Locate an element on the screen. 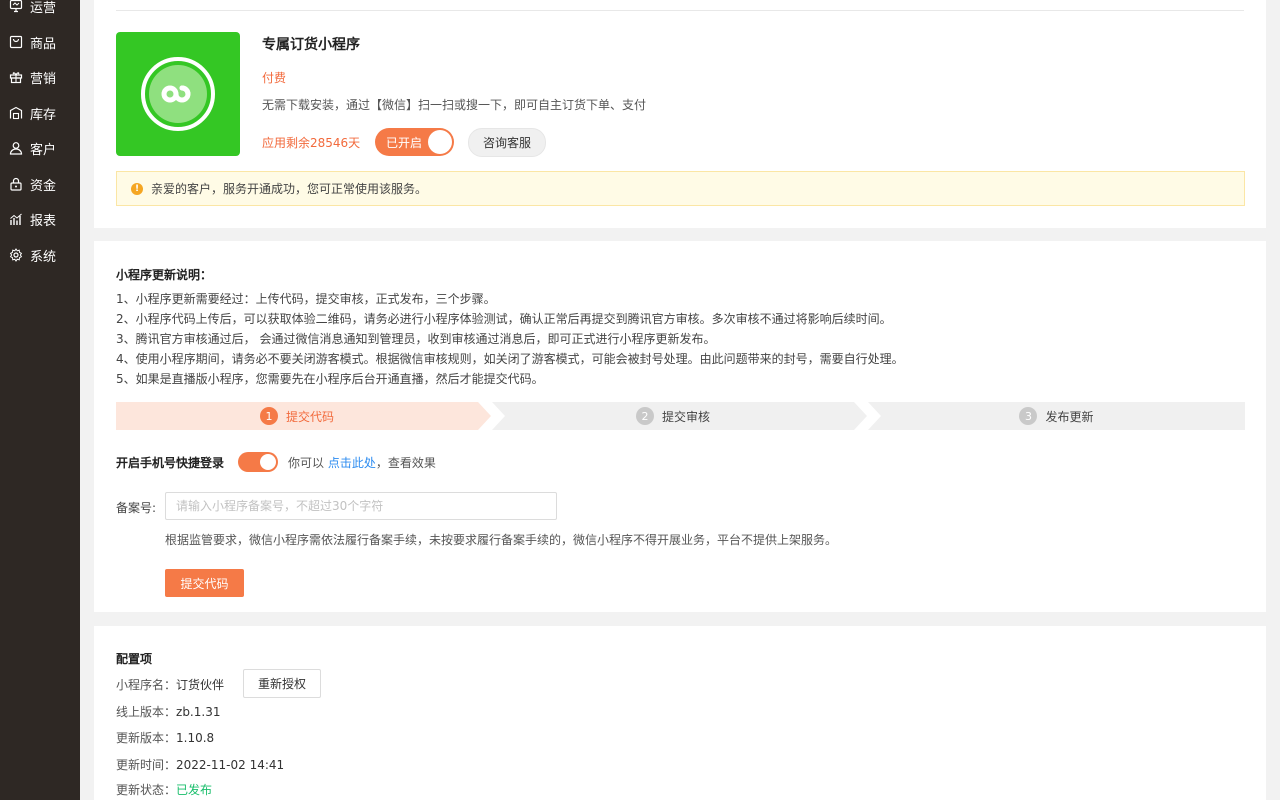 Image resolution: width=1280 pixels, height=800 pixels. chart-icon is located at coordinates (16, 219).